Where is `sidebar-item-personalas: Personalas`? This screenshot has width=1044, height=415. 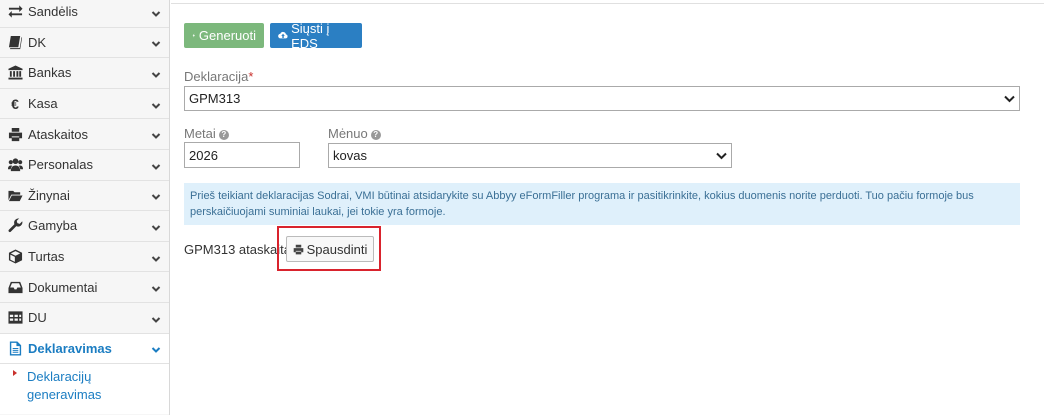
sidebar-item-personalas: Personalas is located at coordinates (84, 165).